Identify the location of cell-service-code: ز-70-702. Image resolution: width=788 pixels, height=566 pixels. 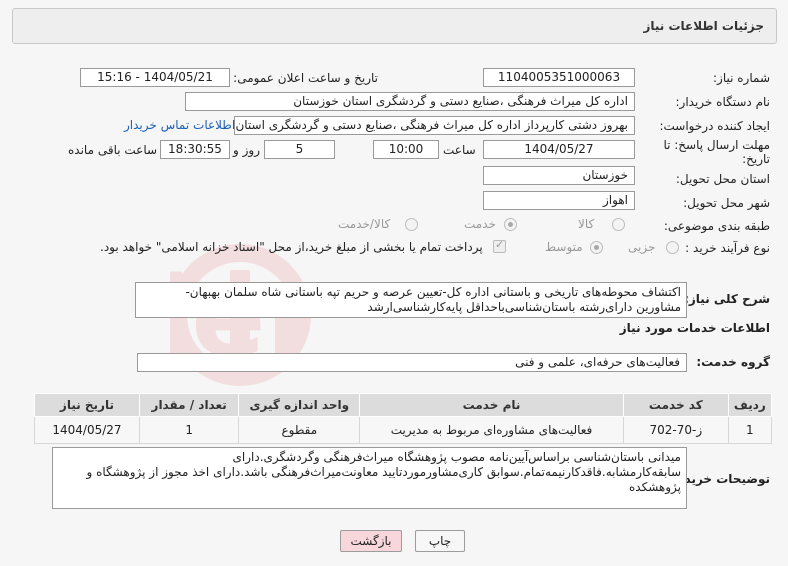
(675, 430).